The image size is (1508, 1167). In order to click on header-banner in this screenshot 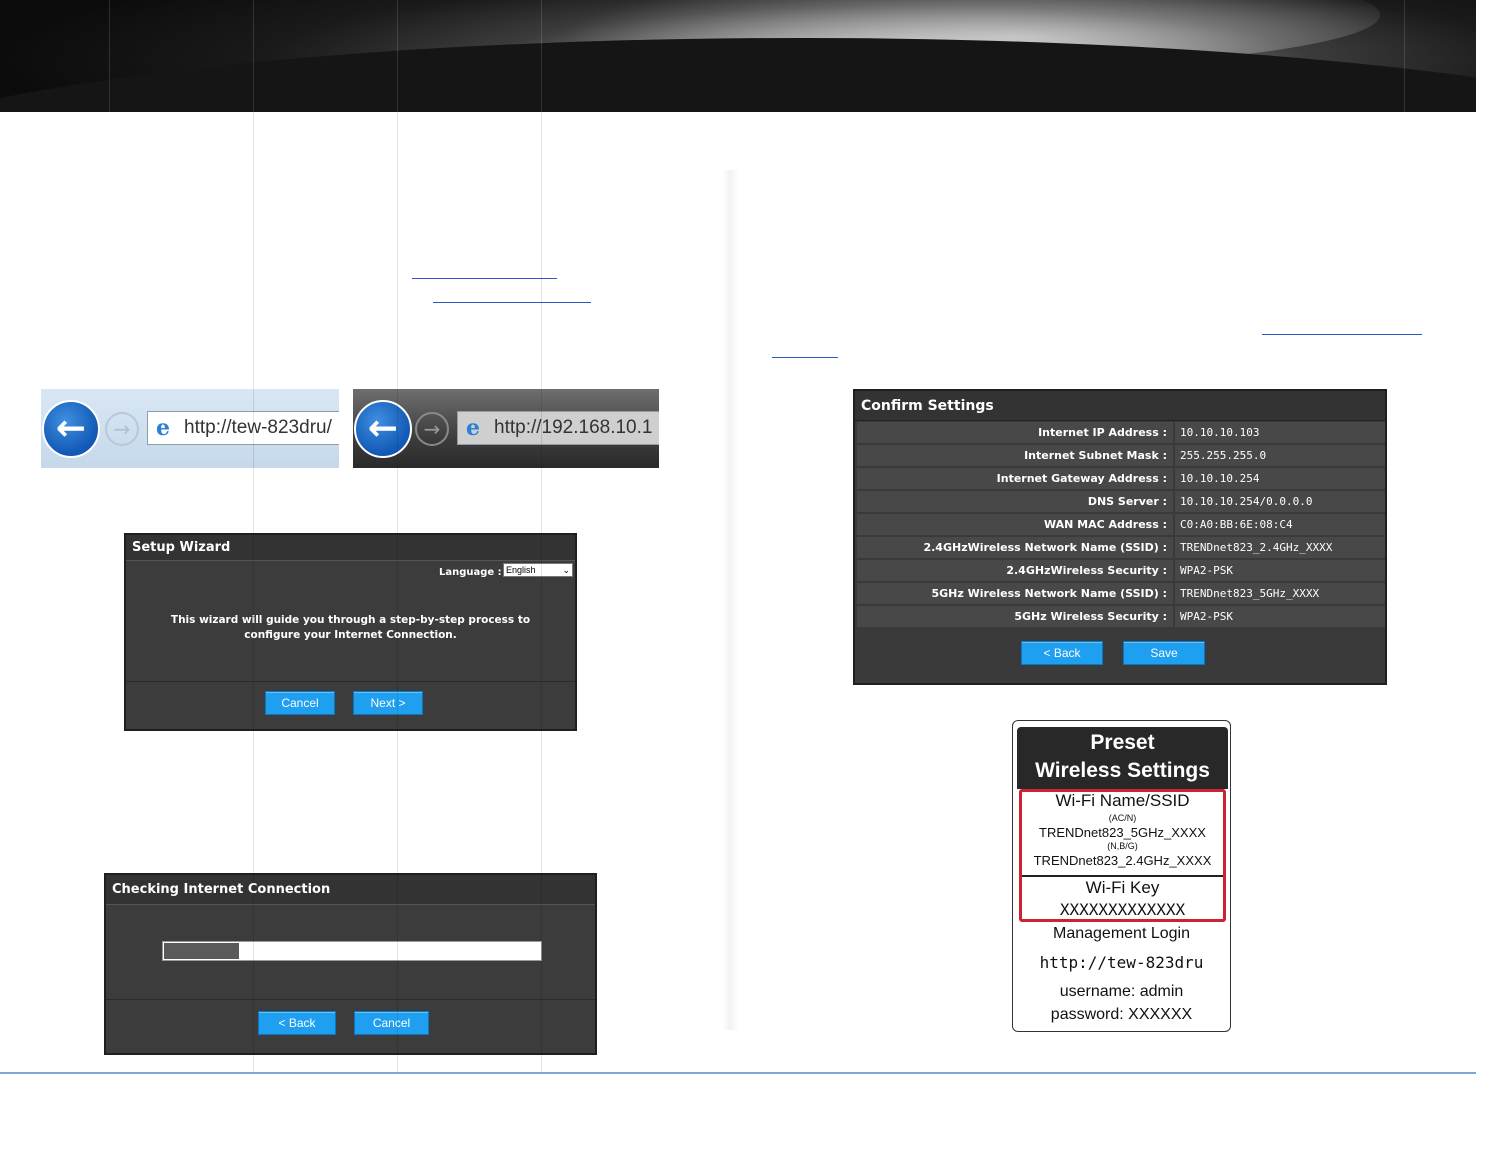, I will do `click(738, 56)`.